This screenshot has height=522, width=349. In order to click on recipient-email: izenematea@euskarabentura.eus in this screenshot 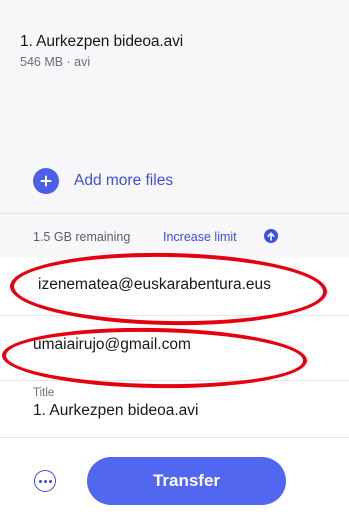, I will do `click(154, 285)`.